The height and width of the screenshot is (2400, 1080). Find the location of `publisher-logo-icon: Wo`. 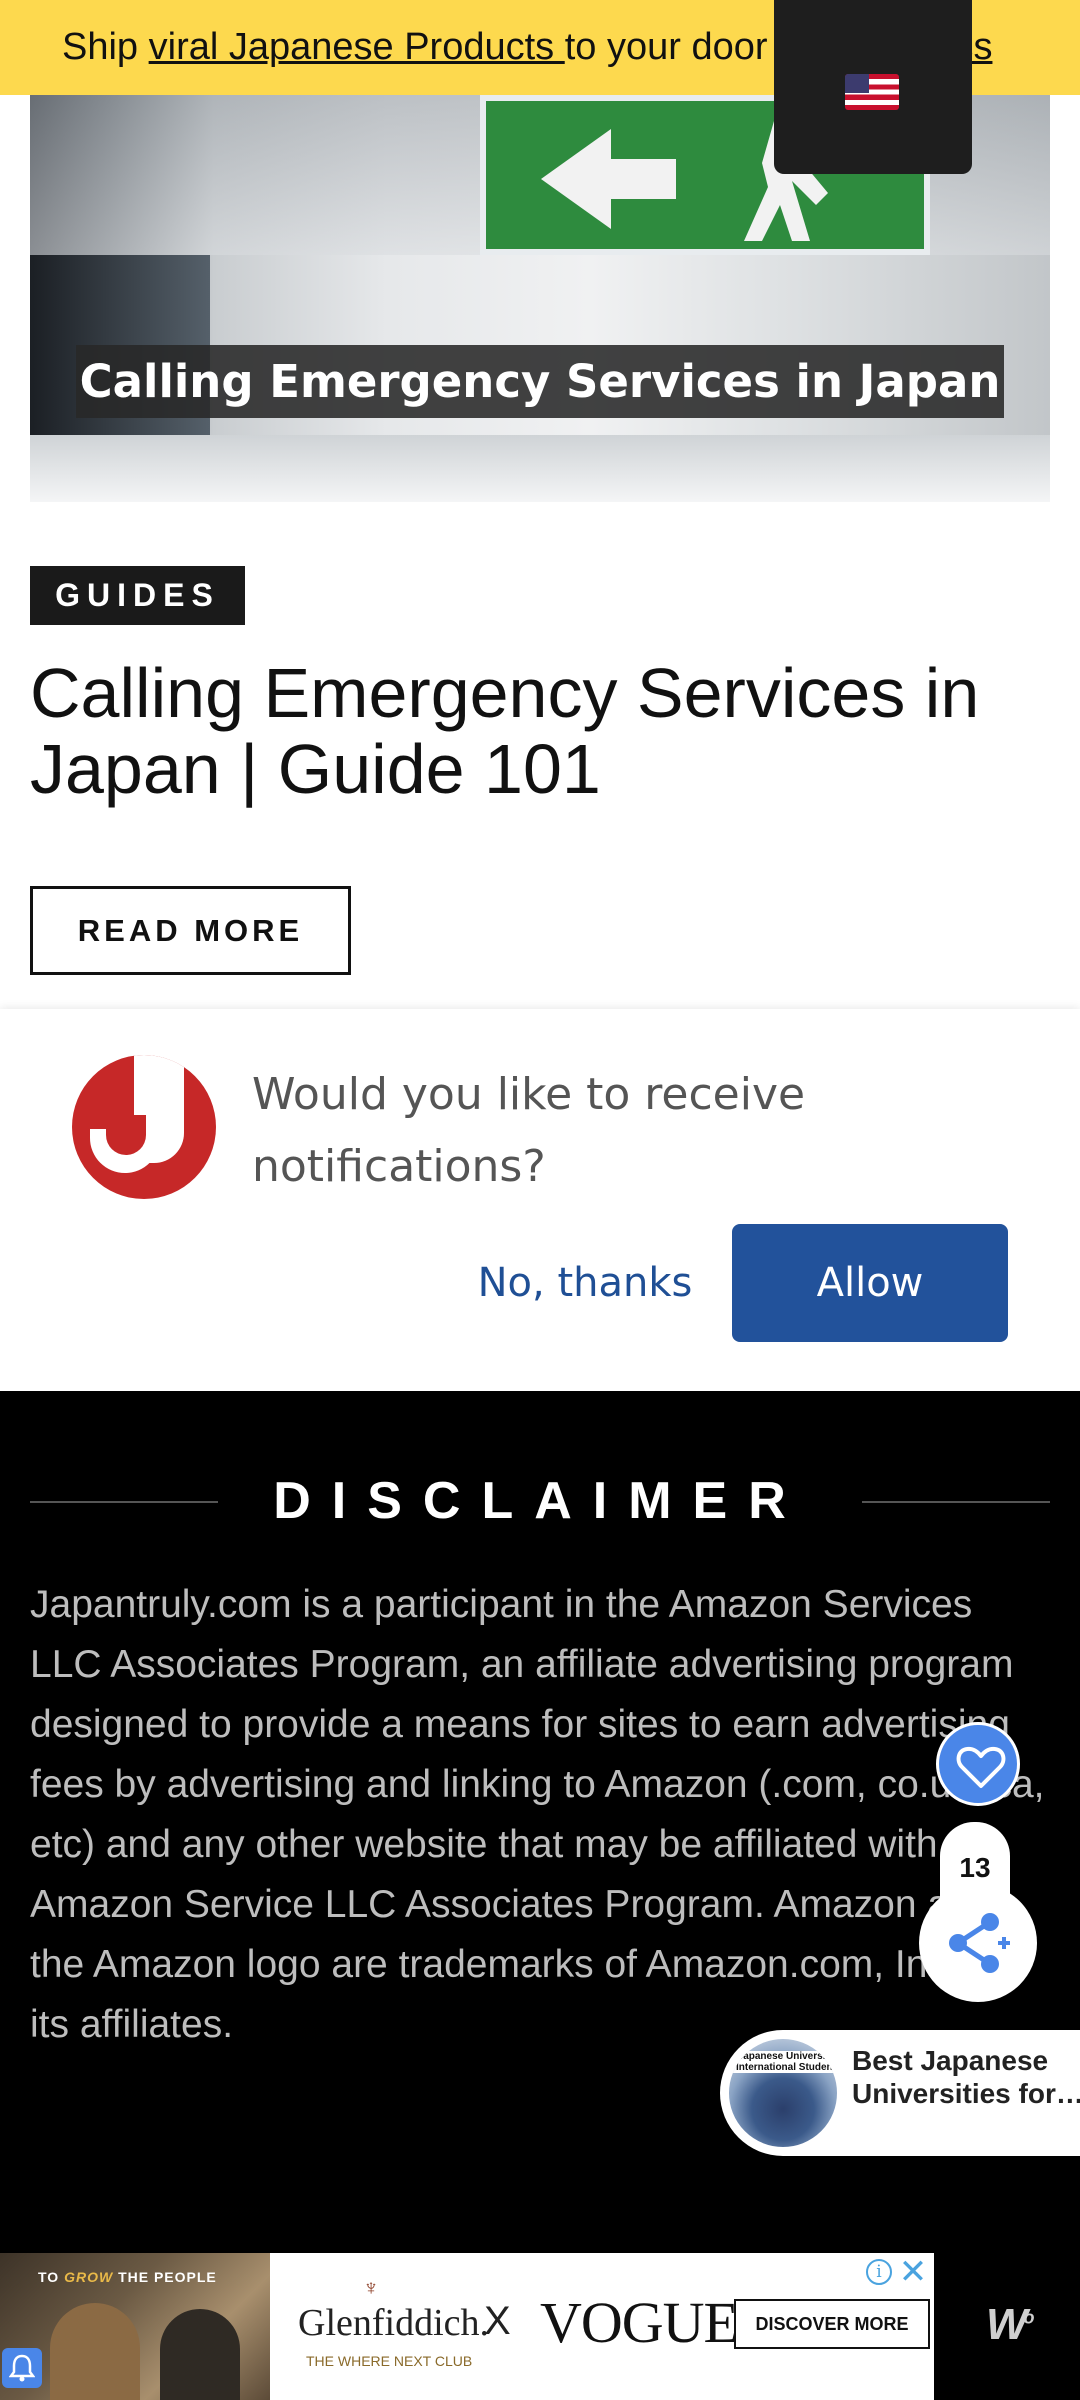

publisher-logo-icon: Wo is located at coordinates (1010, 2324).